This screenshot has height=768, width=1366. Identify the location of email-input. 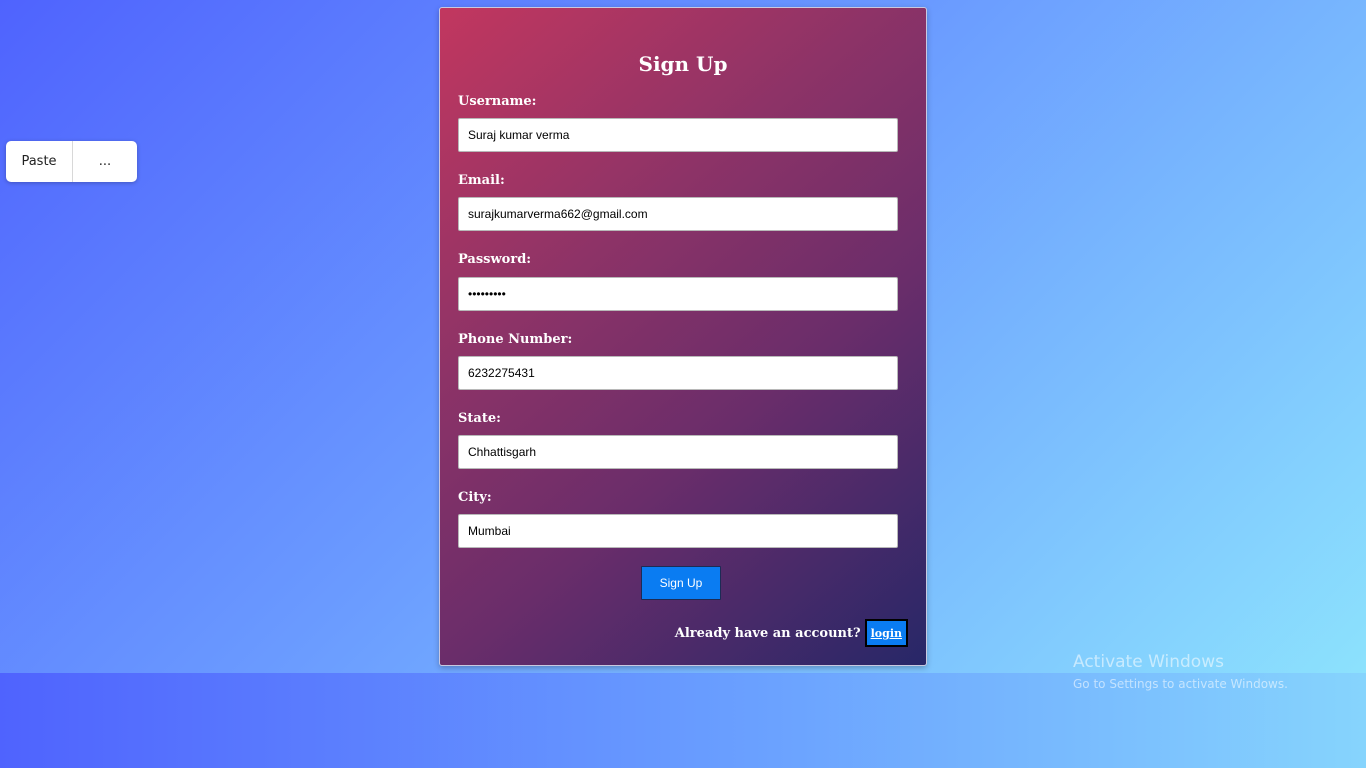
(678, 214).